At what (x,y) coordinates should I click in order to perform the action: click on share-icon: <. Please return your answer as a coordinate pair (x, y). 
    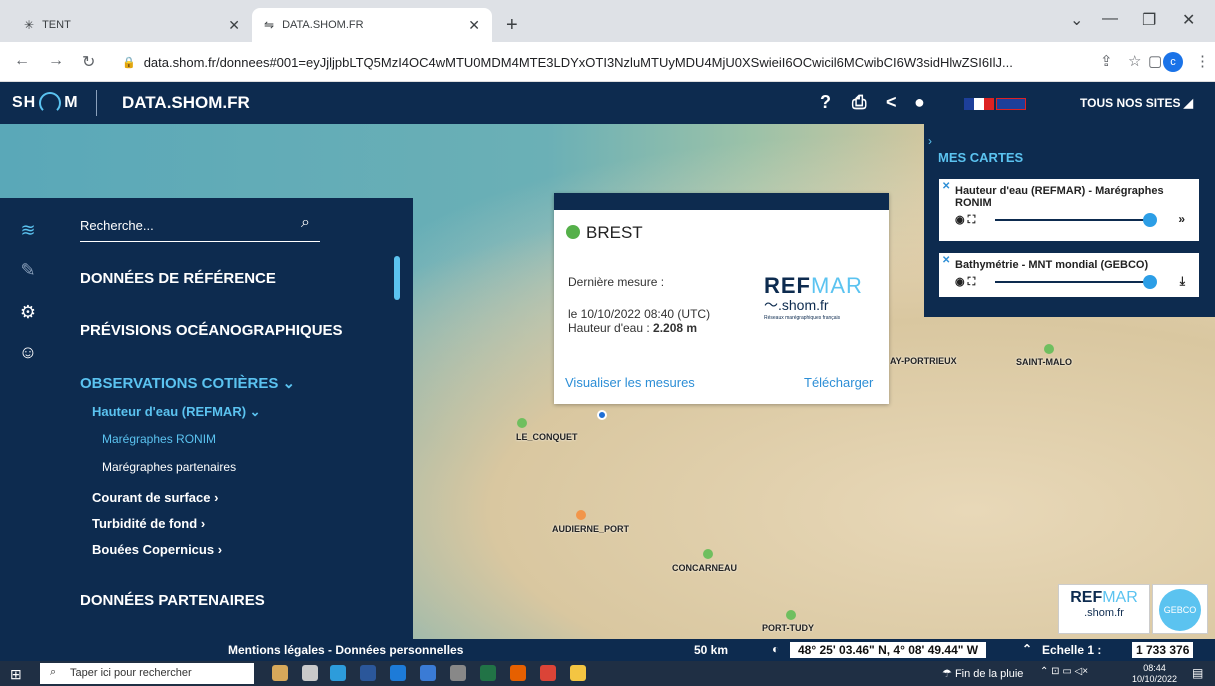
    Looking at the image, I should click on (891, 102).